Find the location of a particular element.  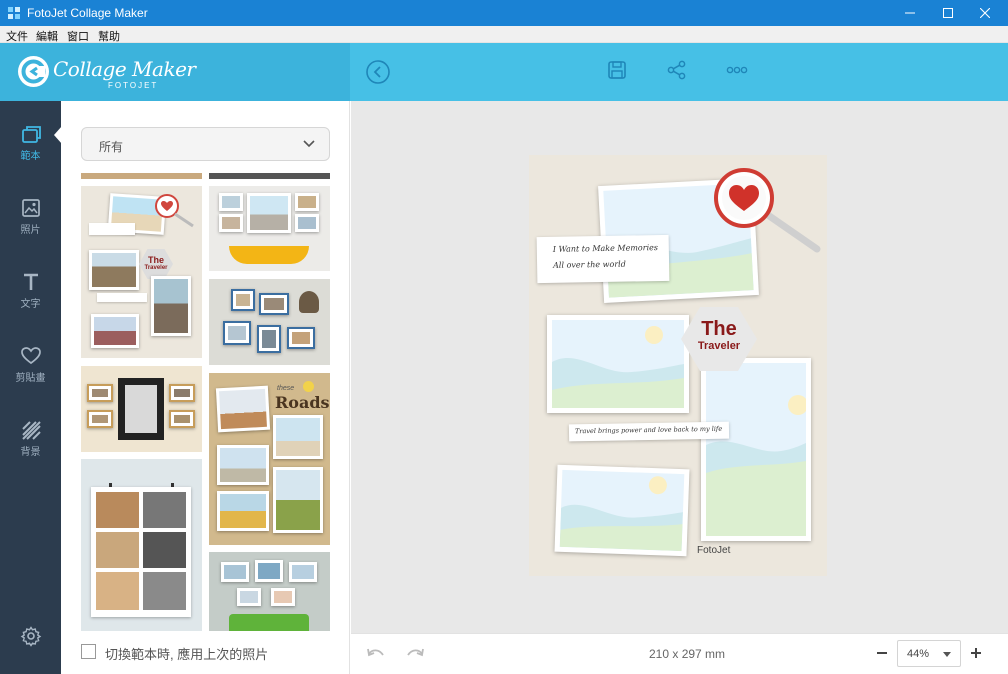

canvas-title: The is located at coordinates (719, 329).